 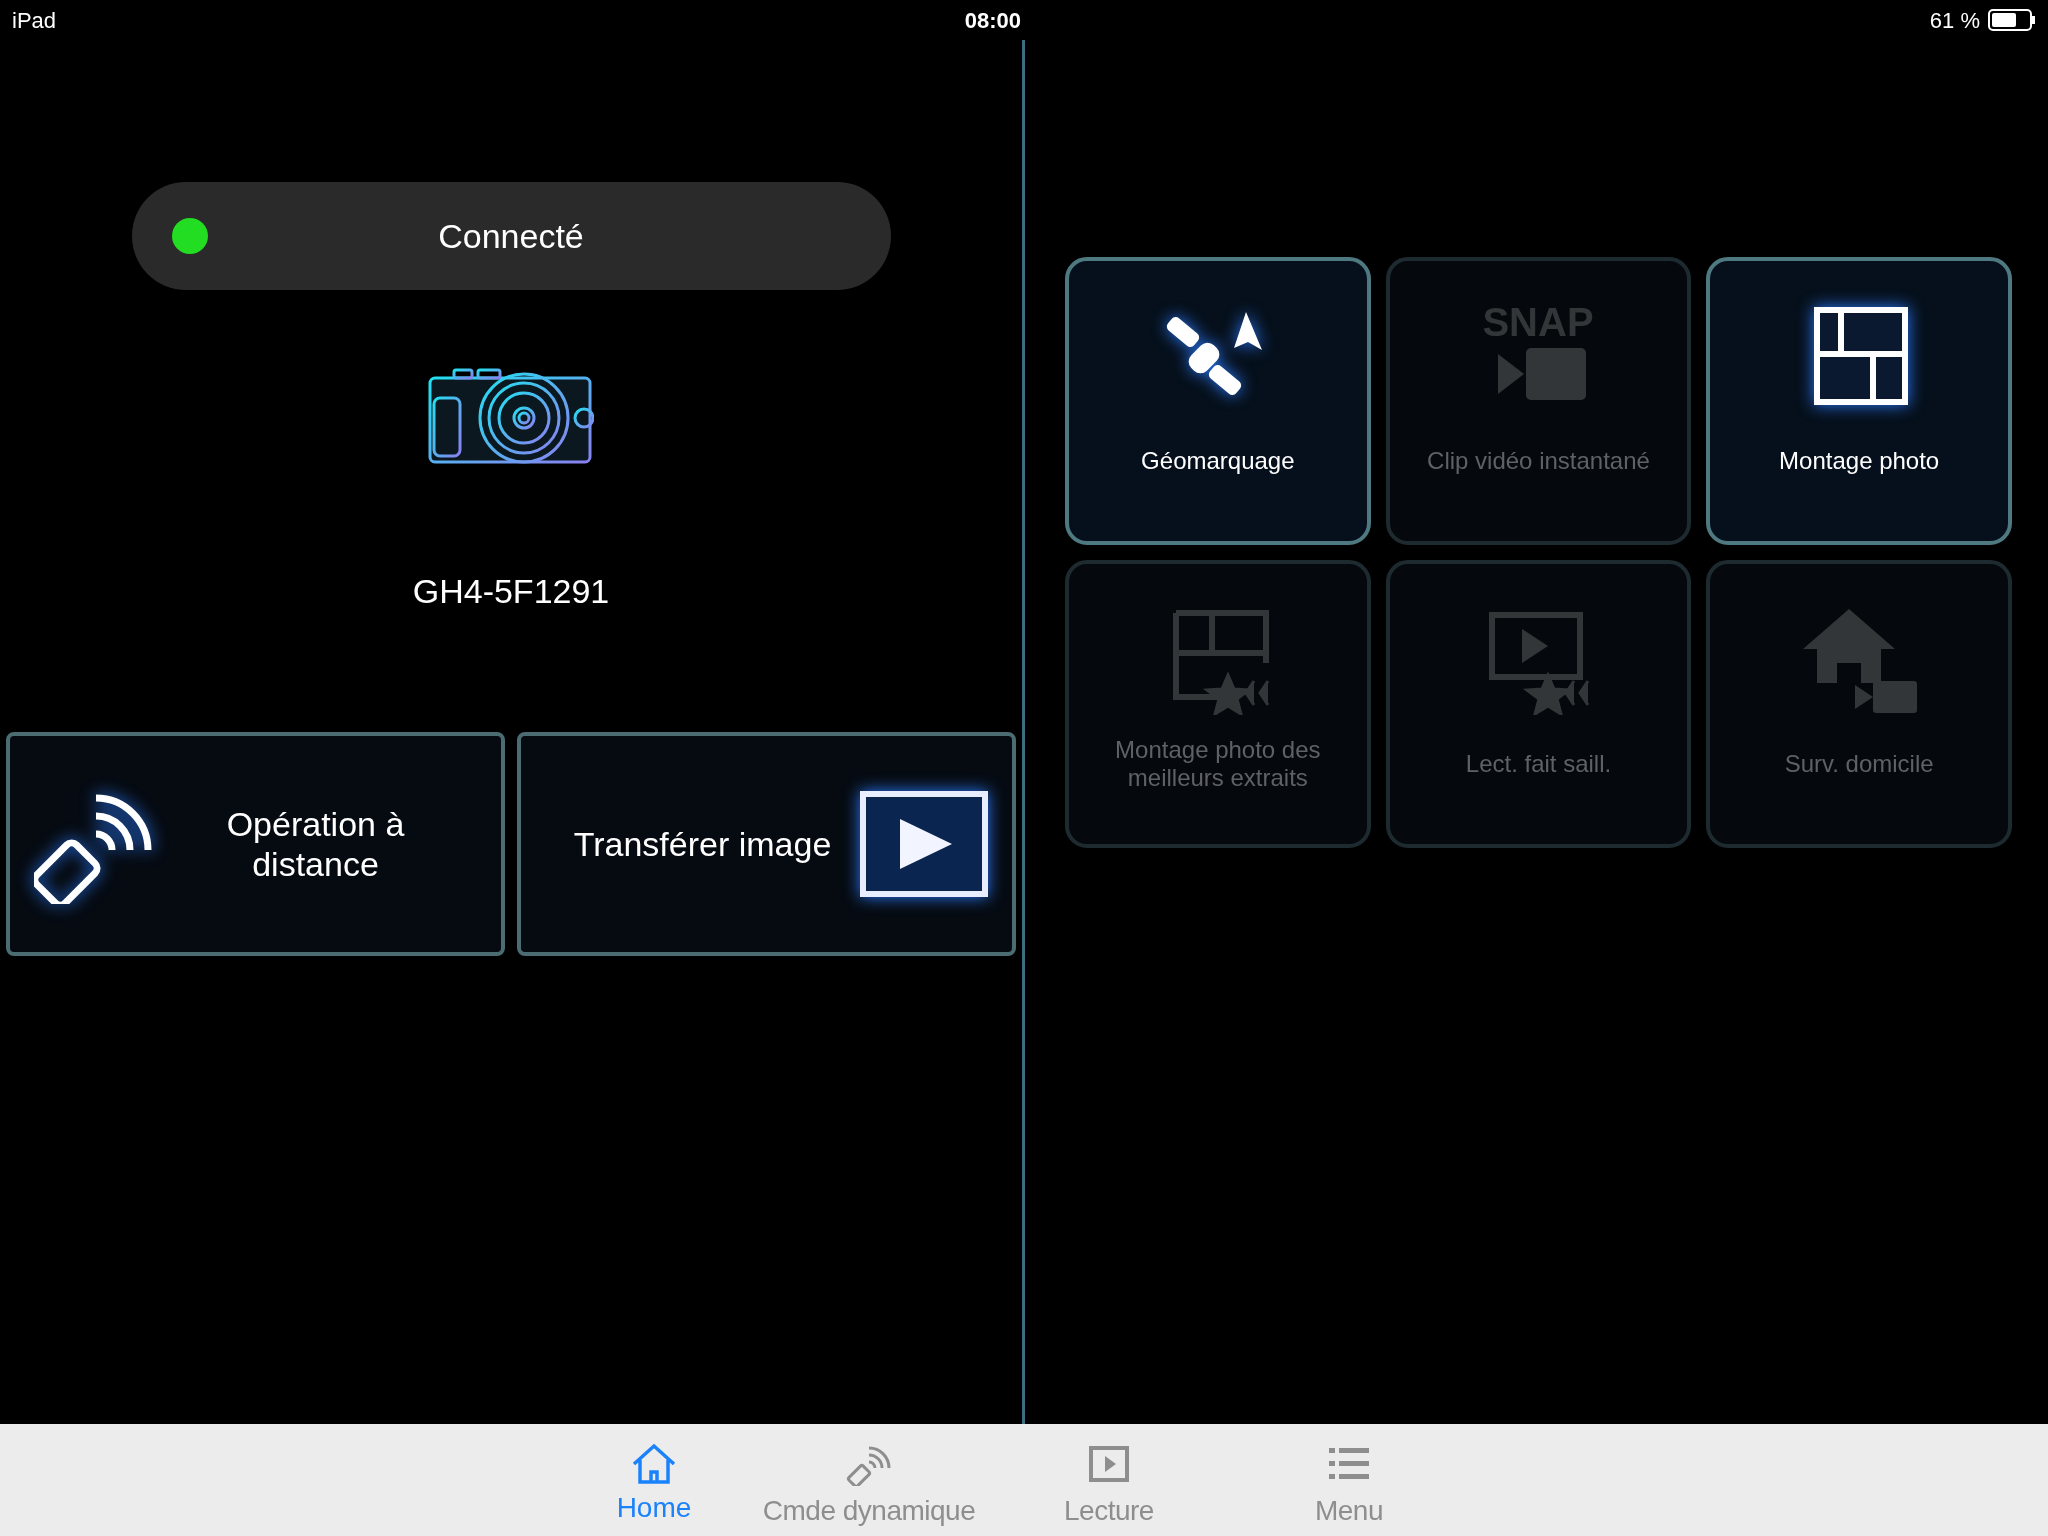 I want to click on tab-bar-item: Cmde dynamique, so click(x=869, y=1480).